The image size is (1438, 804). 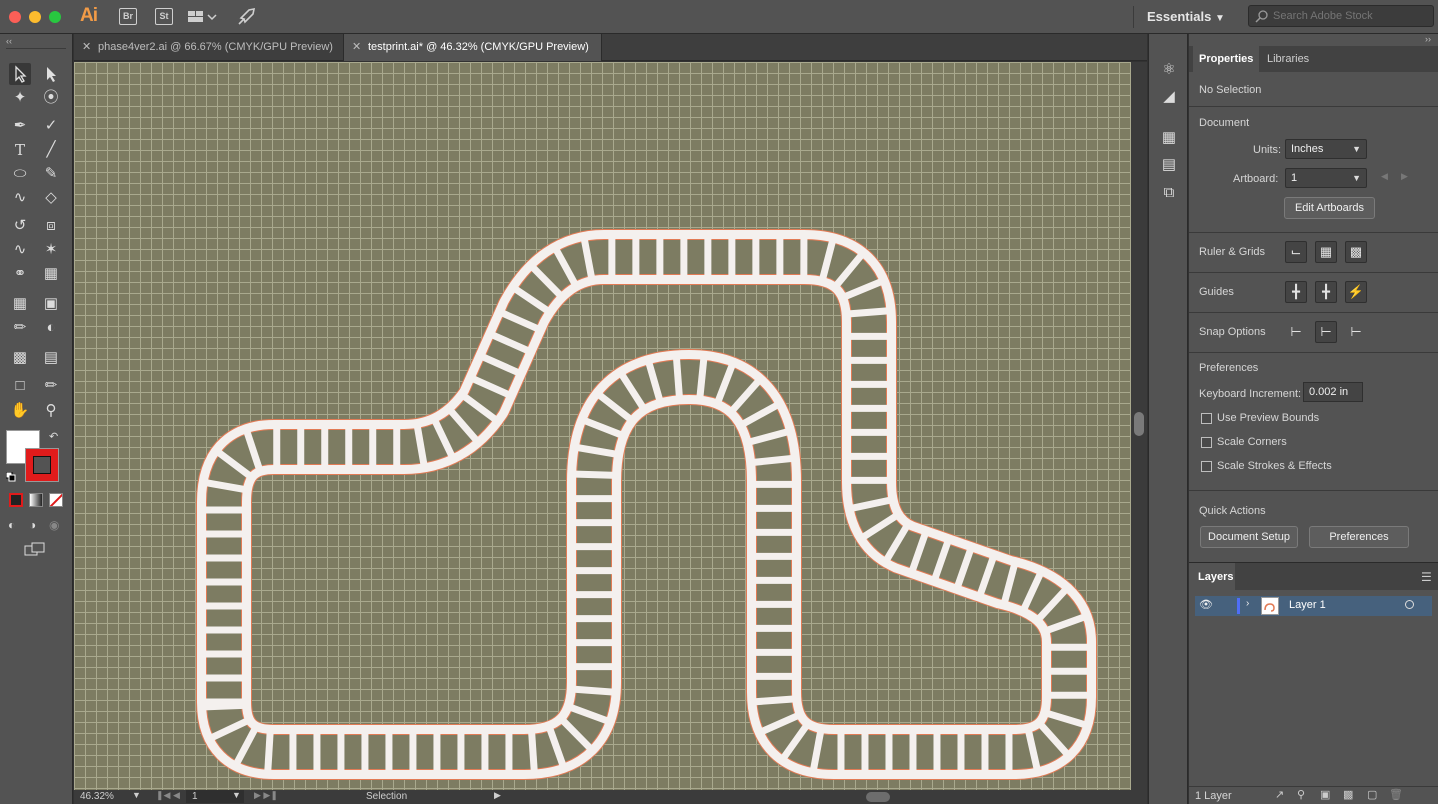 What do you see at coordinates (51, 198) in the screenshot?
I see `eraser-tool: ◇` at bounding box center [51, 198].